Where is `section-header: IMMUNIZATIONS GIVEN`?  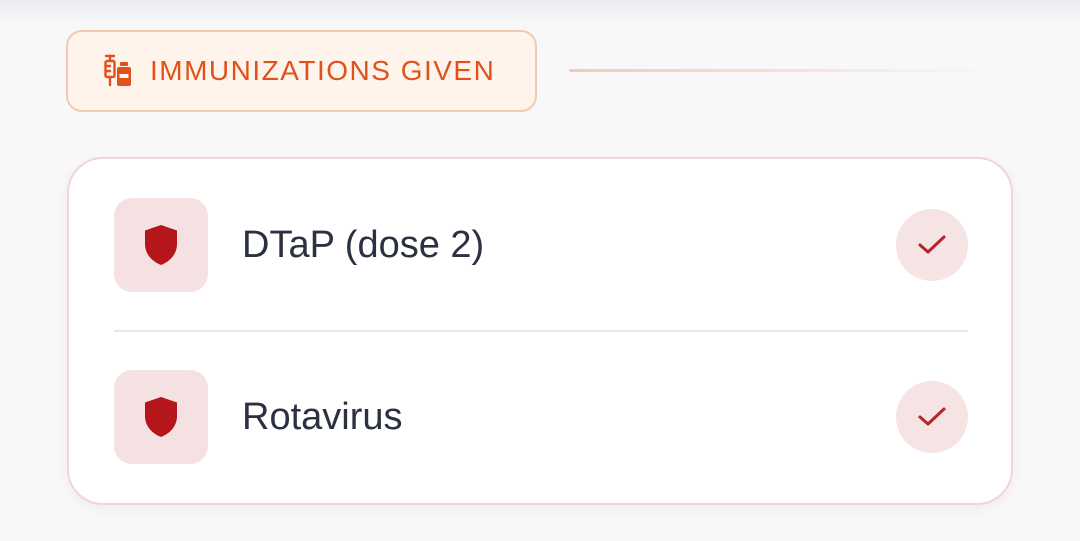 section-header: IMMUNIZATIONS GIVEN is located at coordinates (536, 71).